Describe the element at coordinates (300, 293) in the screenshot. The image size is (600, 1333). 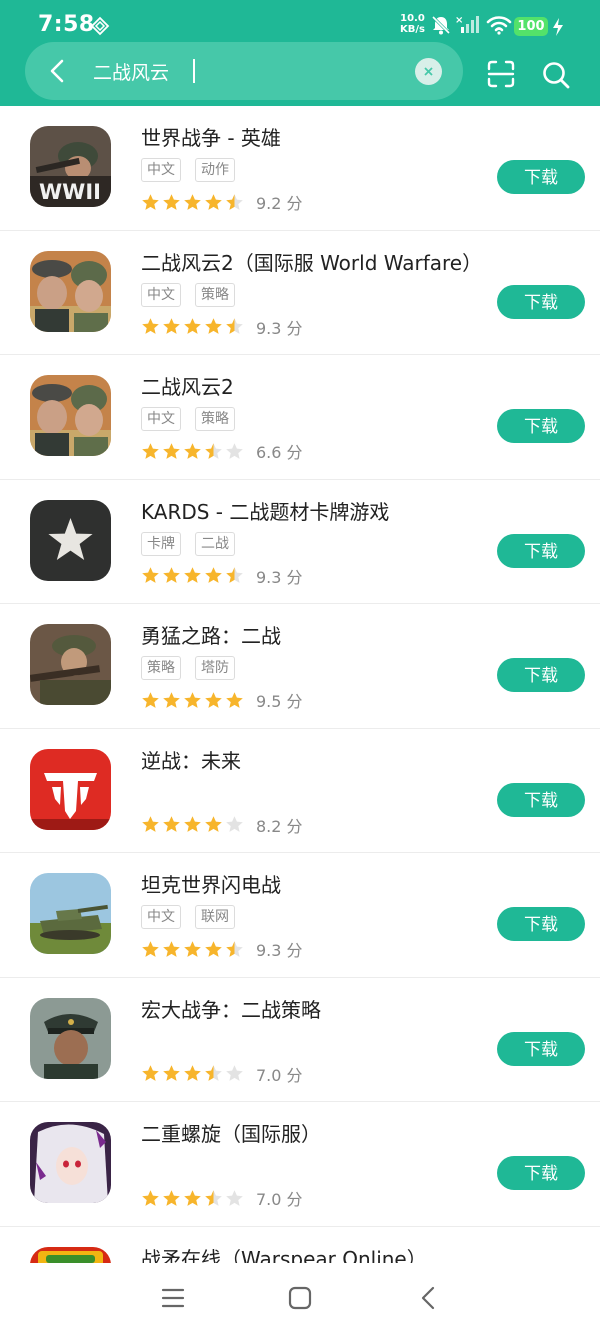
I see `list-item: 二战风云2（国际服 World Warfare） 中文 策略 9.3 分 下载` at that location.